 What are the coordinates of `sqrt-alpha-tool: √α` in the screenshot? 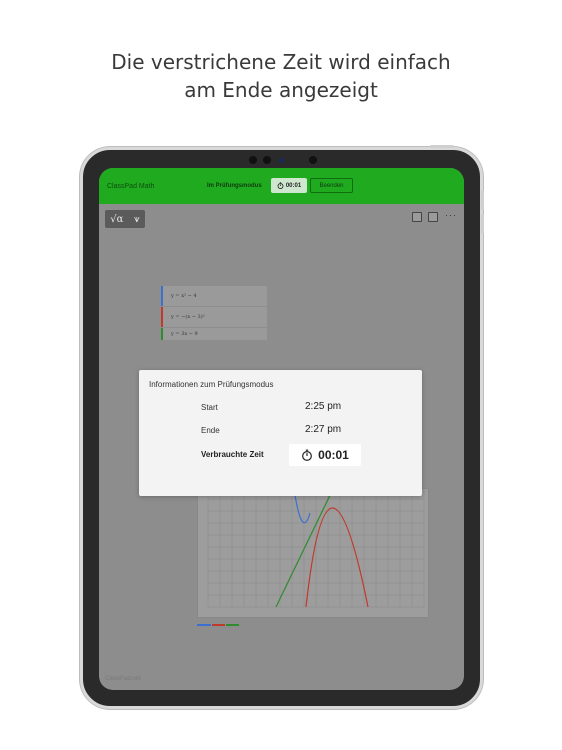 It's located at (116, 219).